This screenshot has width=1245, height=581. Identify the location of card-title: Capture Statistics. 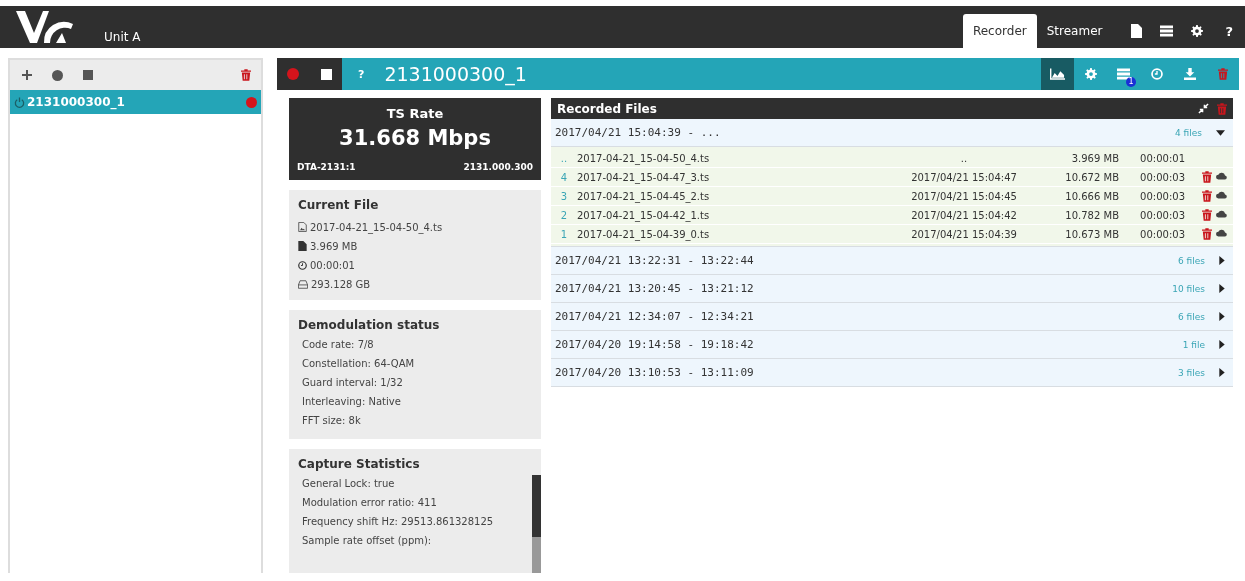
(359, 464).